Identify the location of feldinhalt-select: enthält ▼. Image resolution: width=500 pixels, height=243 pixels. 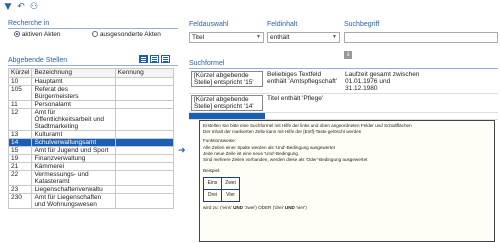
(303, 37).